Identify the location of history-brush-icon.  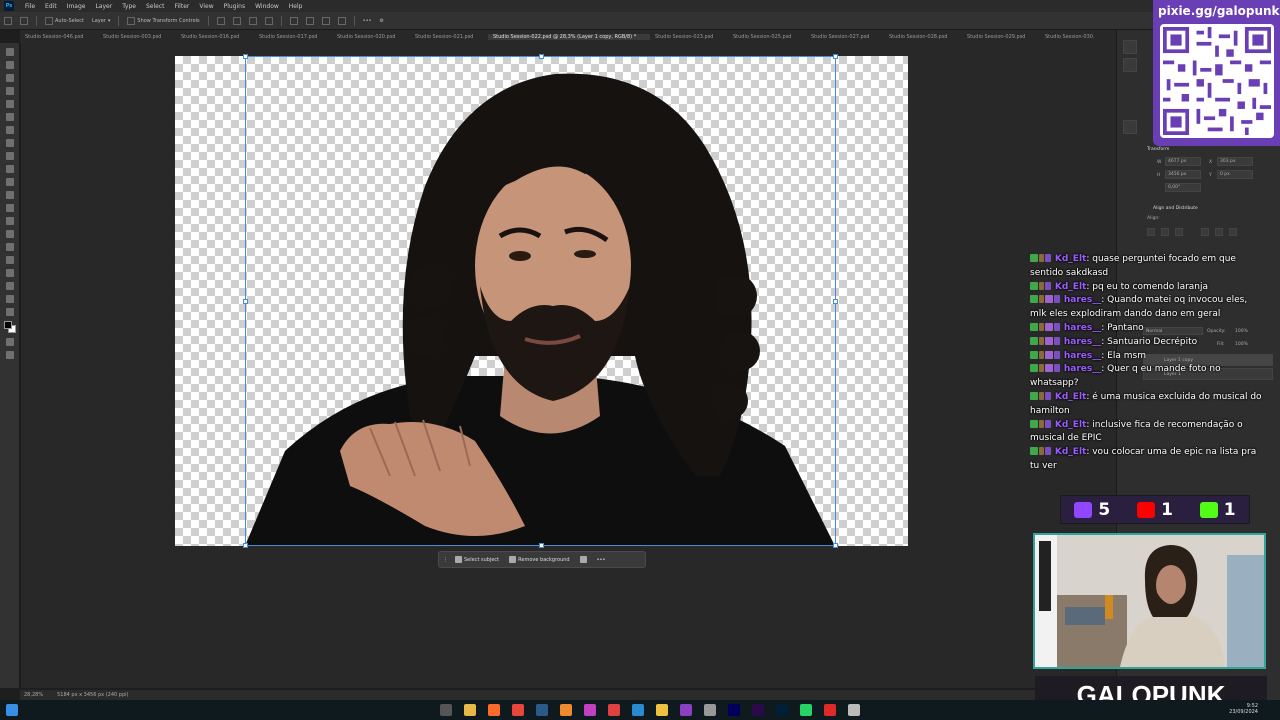
(10, 182).